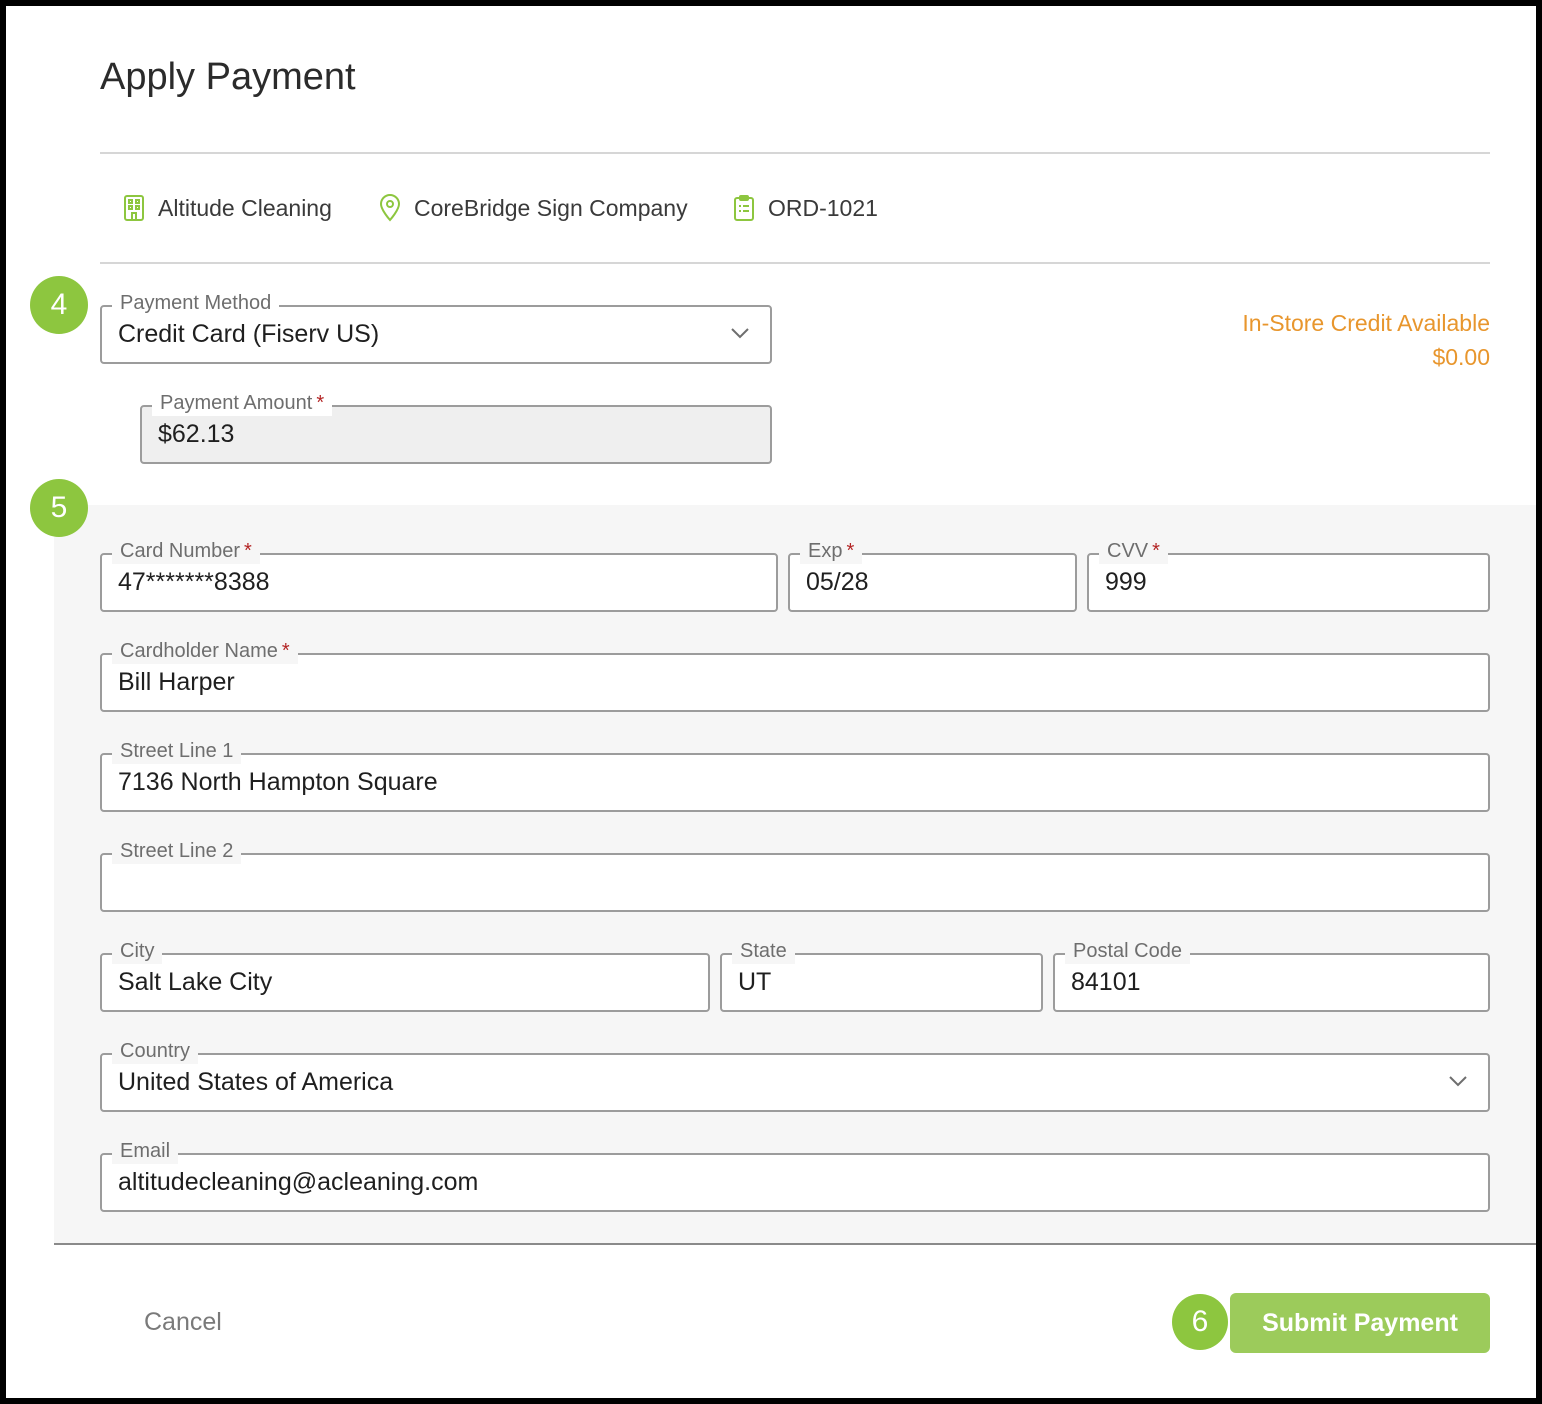 This screenshot has height=1404, width=1542. What do you see at coordinates (1288, 575) in the screenshot?
I see `cvv-field: CVV * 999` at bounding box center [1288, 575].